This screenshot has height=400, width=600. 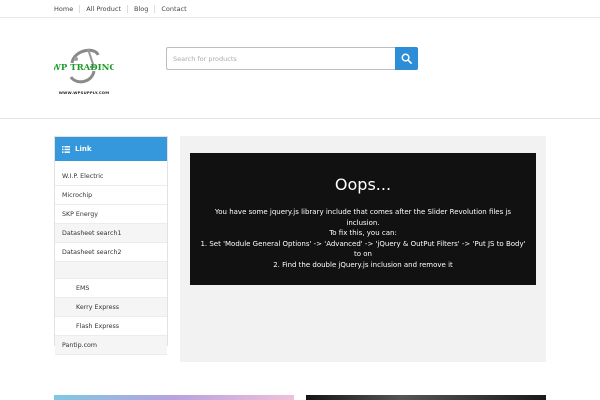 What do you see at coordinates (426, 397) in the screenshot?
I see `promo-banner-right` at bounding box center [426, 397].